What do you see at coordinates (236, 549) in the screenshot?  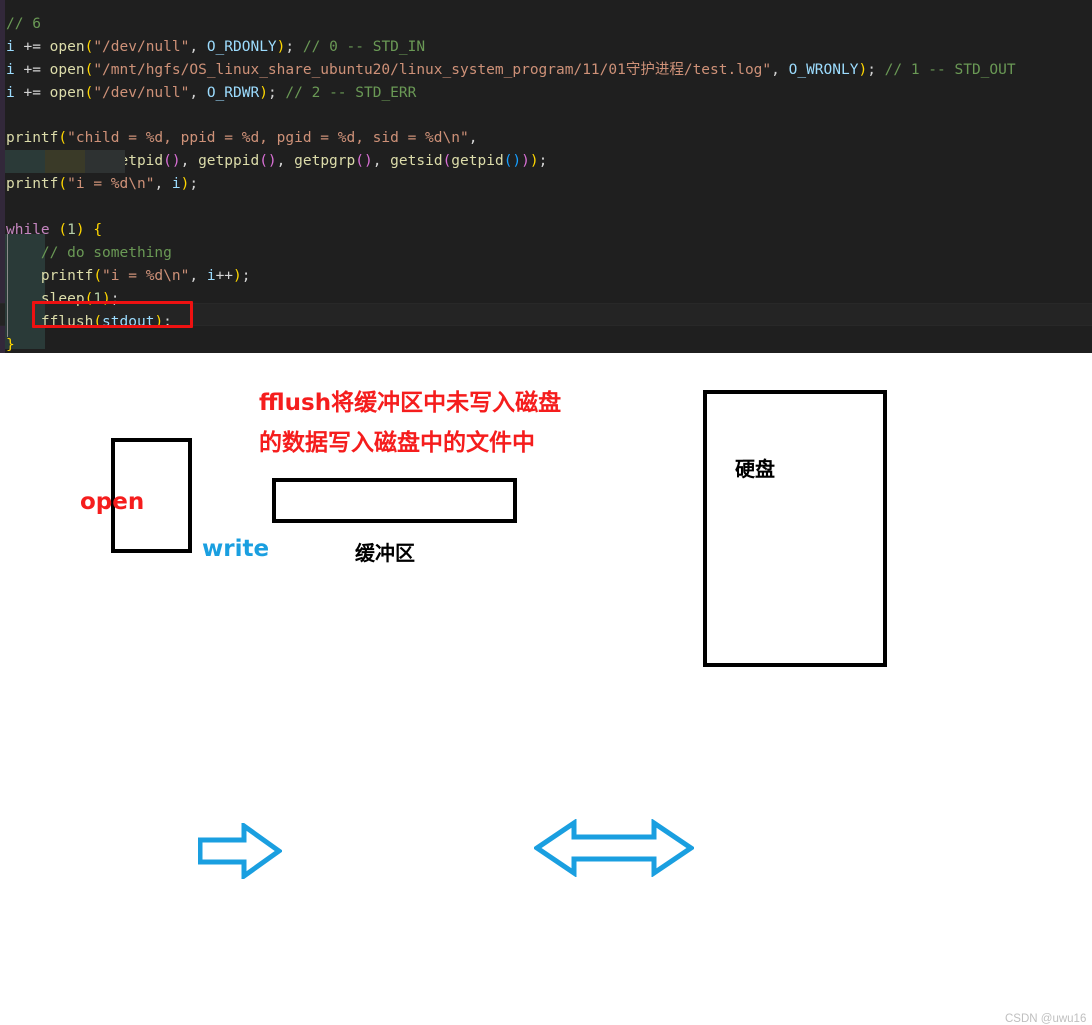 I see `write-label: write` at bounding box center [236, 549].